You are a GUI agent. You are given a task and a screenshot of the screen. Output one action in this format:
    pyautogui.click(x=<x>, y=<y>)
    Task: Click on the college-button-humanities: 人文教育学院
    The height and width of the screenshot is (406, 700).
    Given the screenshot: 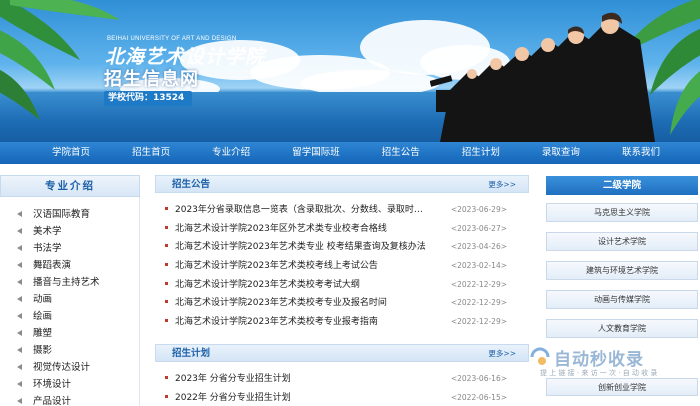 What is the action you would take?
    pyautogui.click(x=622, y=328)
    